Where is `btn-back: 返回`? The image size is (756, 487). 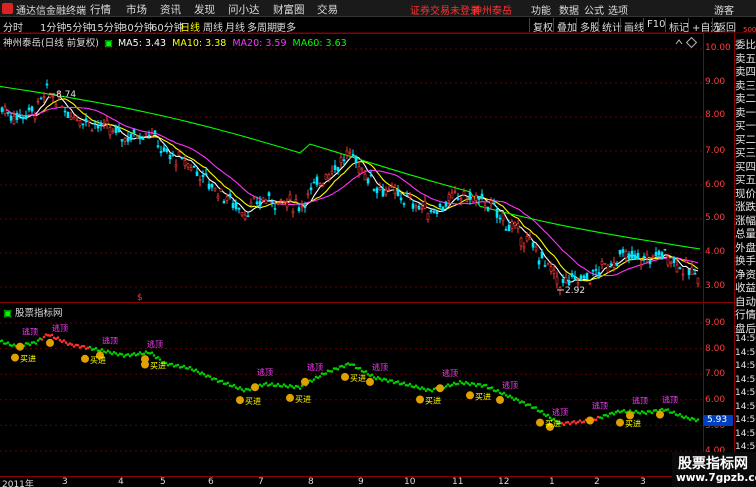
btn-back: 返回 is located at coordinates (725, 26).